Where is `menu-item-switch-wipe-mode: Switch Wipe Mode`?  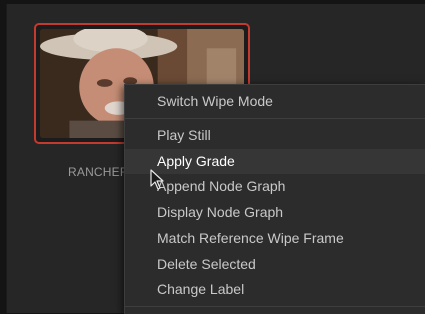
menu-item-switch-wipe-mode: Switch Wipe Mode is located at coordinates (275, 101).